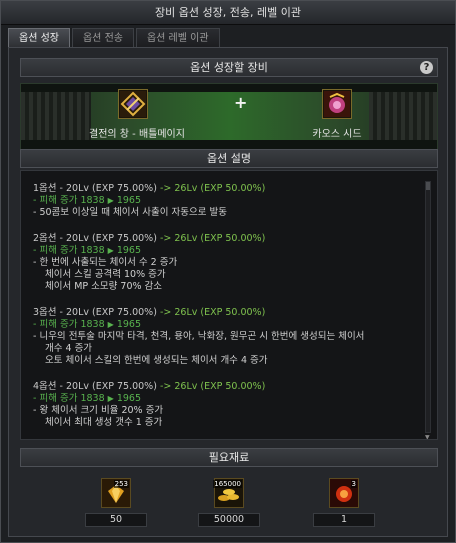 This screenshot has width=456, height=543. Describe the element at coordinates (102, 37) in the screenshot. I see `tab-option-transfer: 옵션 전송` at that location.